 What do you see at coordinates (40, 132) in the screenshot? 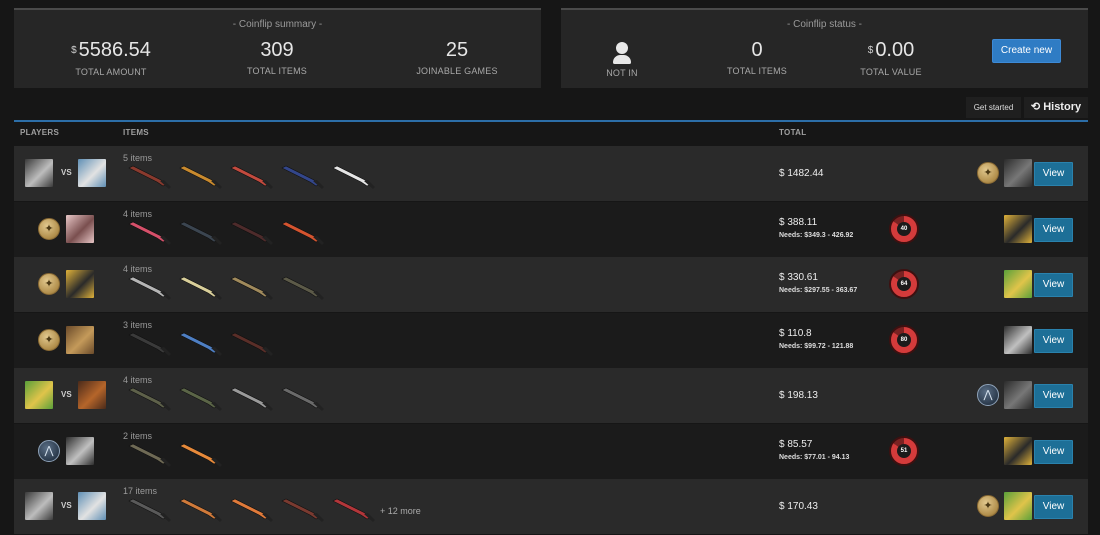
I see `header-players: PLAYERS` at bounding box center [40, 132].